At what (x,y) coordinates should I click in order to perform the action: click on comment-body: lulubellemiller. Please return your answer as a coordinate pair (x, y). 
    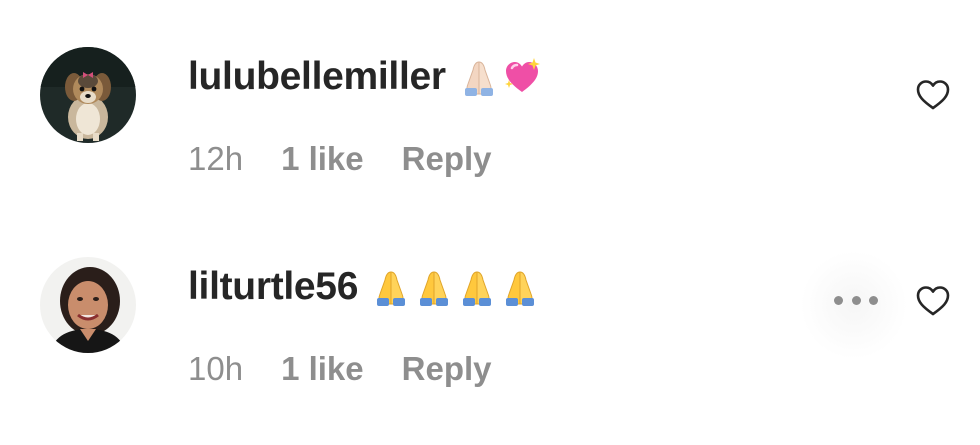
    Looking at the image, I should click on (366, 77).